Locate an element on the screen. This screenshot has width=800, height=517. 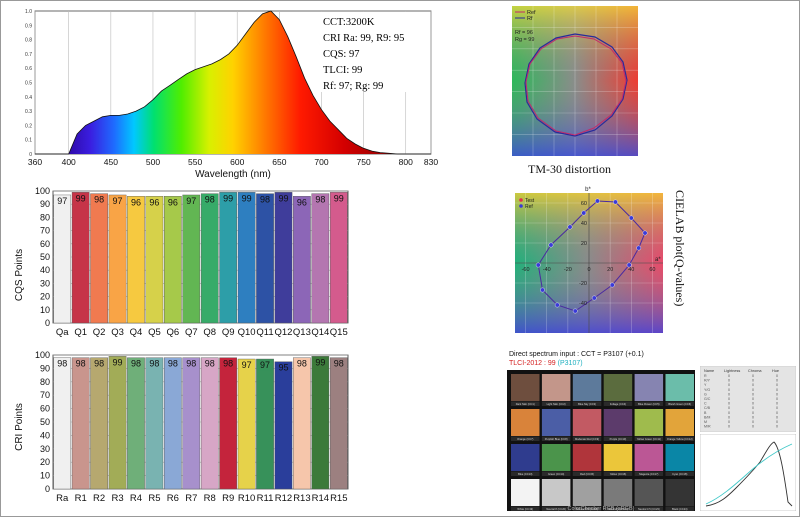
cqs-x-tick: Q8 is located at coordinates (209, 332).